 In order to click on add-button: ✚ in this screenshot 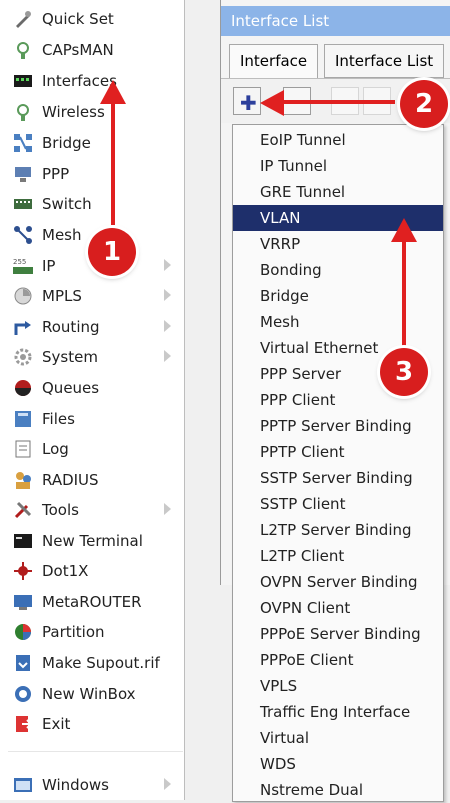, I will do `click(247, 101)`.